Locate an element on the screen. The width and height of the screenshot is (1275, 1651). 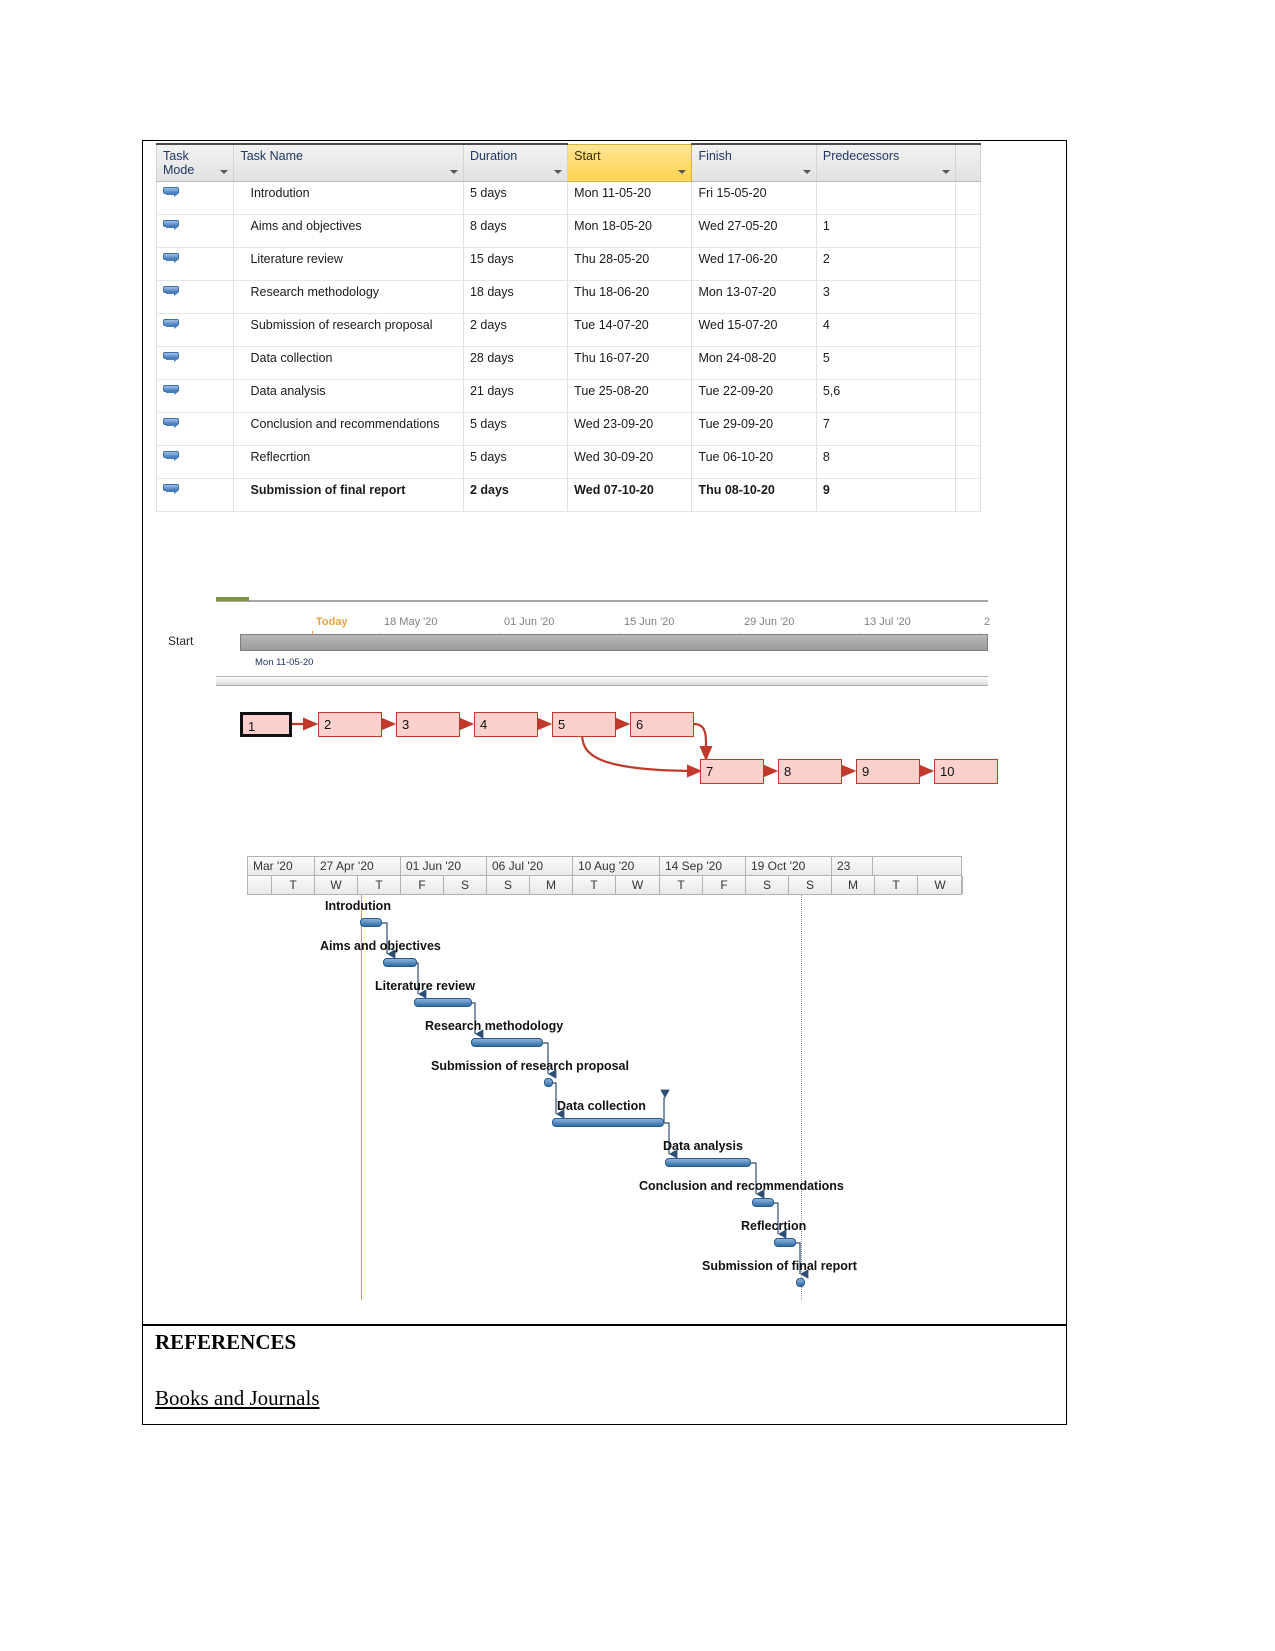
cell-predecessors: 9 is located at coordinates (885, 495).